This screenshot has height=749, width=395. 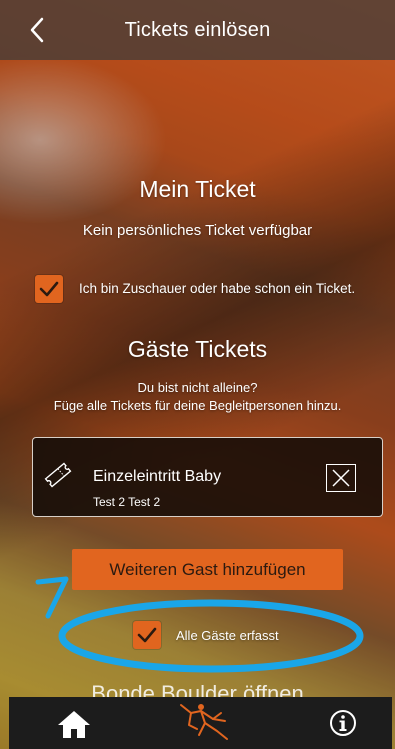 I want to click on home-icon, so click(x=74, y=724).